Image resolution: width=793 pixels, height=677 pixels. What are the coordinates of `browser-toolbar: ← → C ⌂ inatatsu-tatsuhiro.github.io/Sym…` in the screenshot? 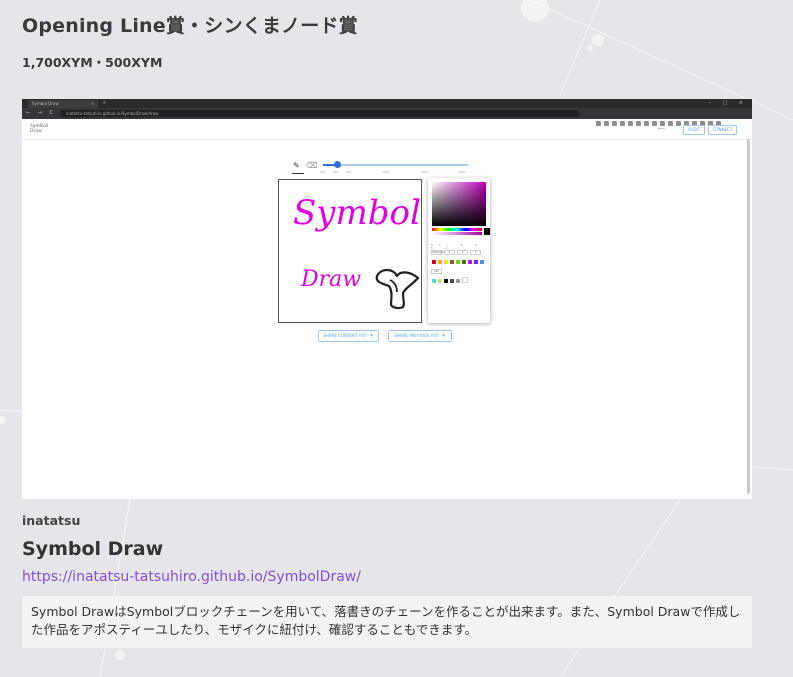 It's located at (387, 117).